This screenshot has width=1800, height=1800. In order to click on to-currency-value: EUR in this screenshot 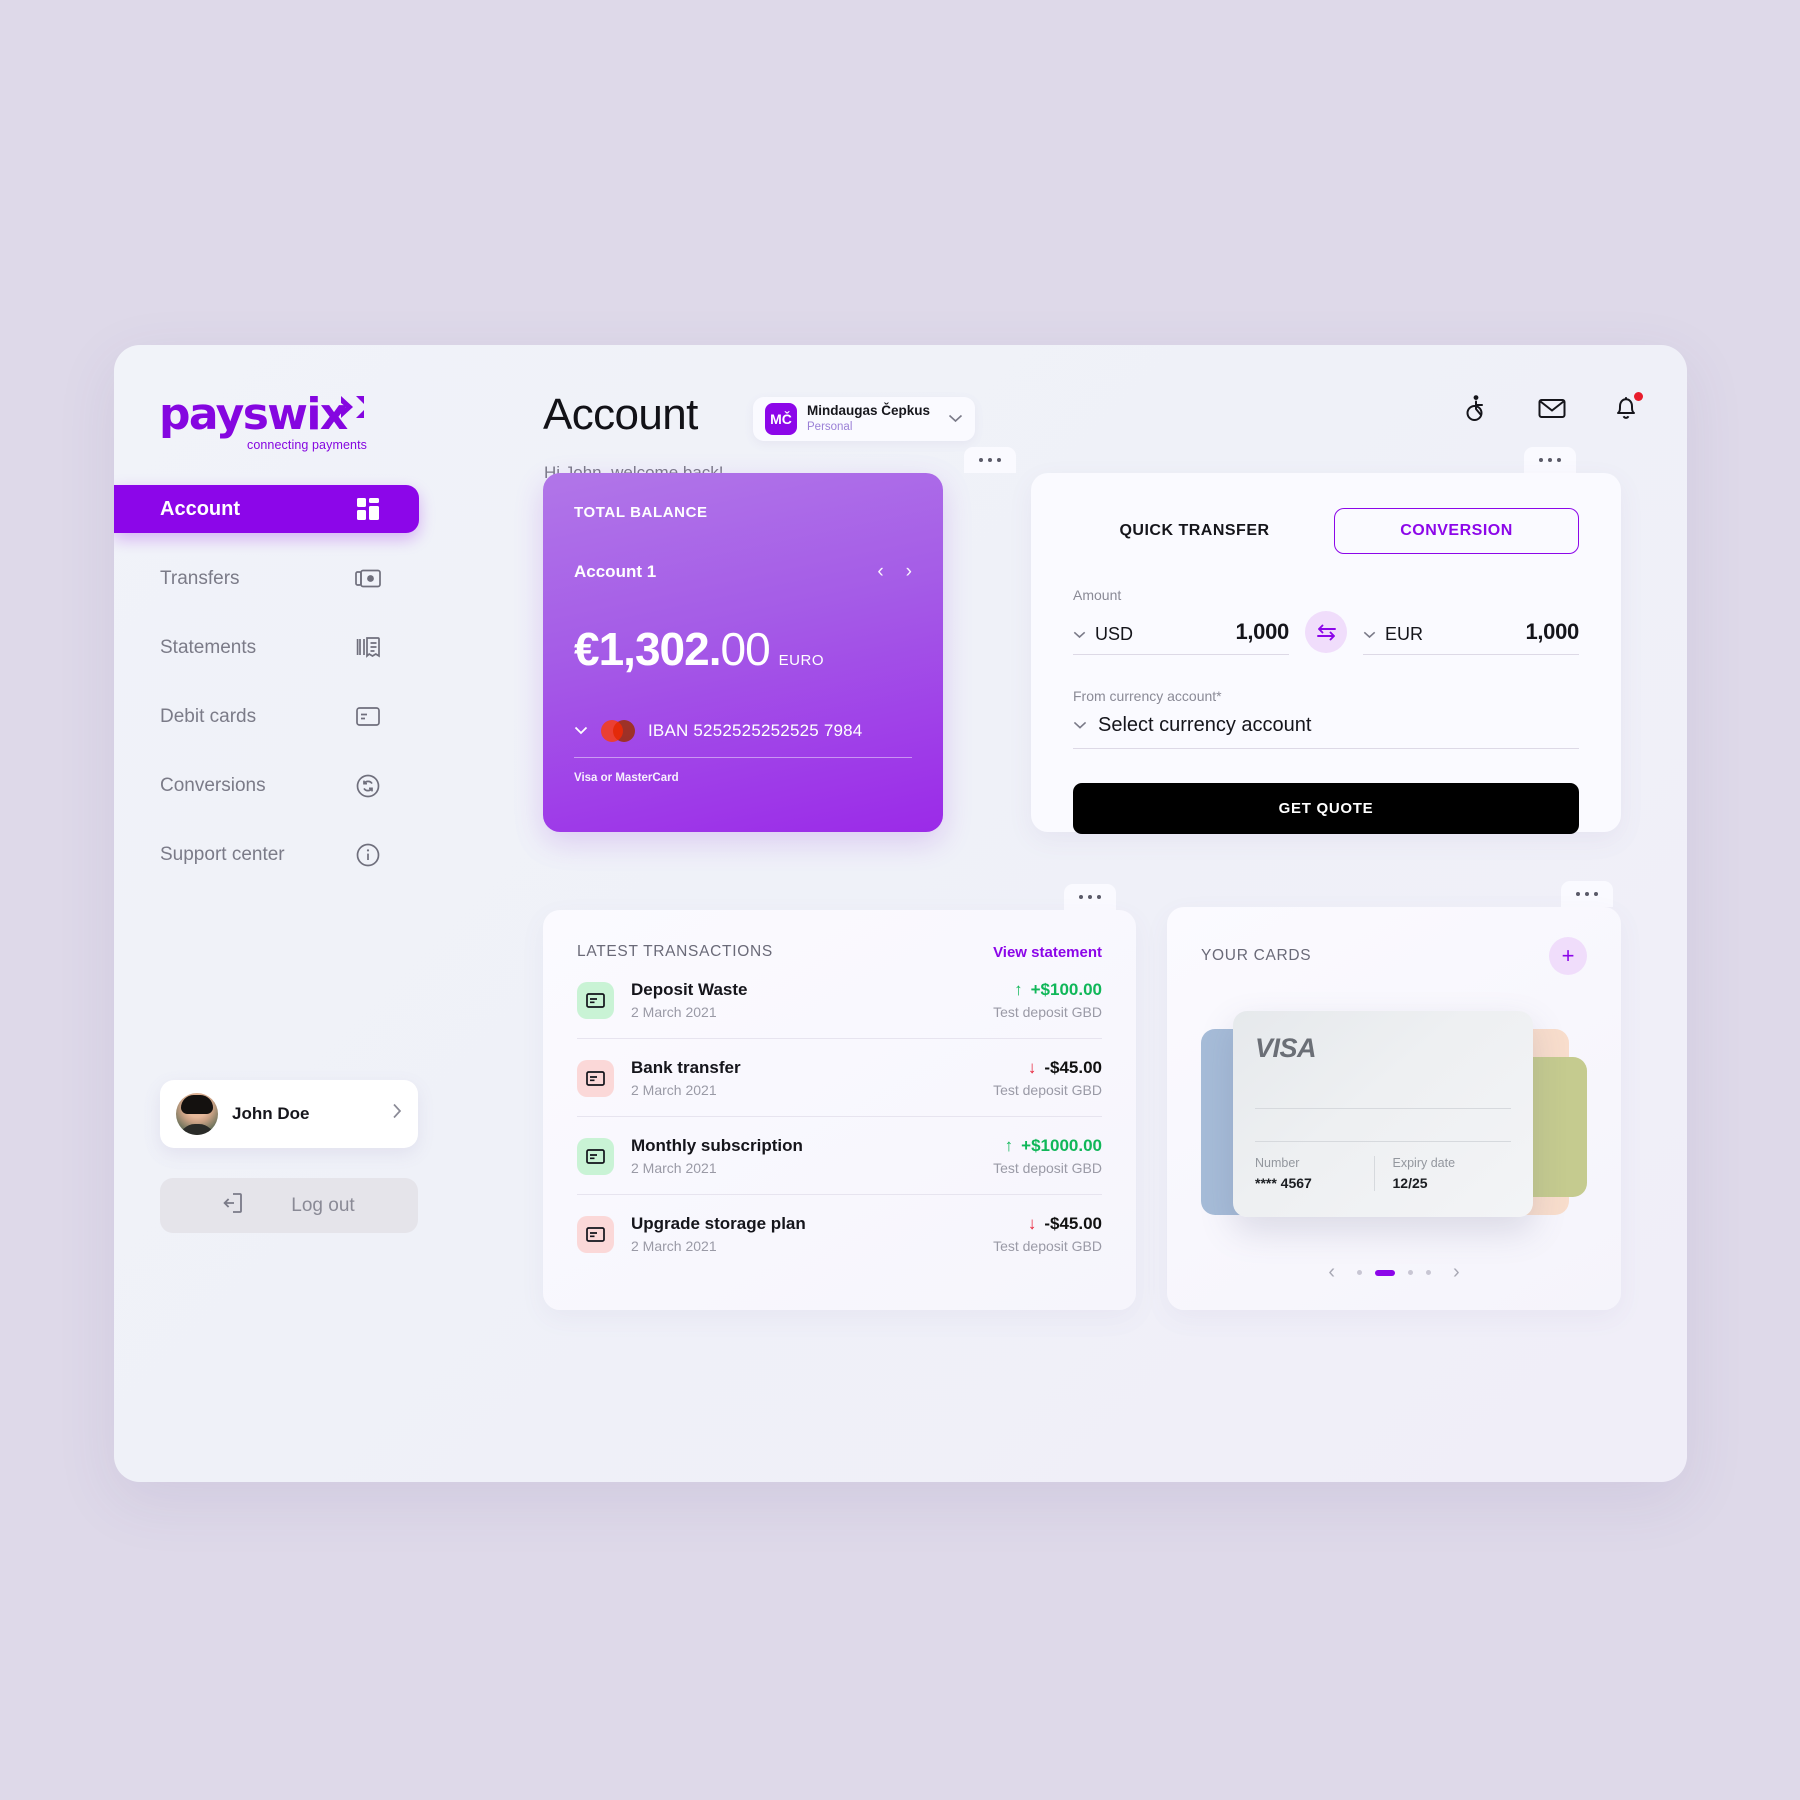, I will do `click(1404, 634)`.